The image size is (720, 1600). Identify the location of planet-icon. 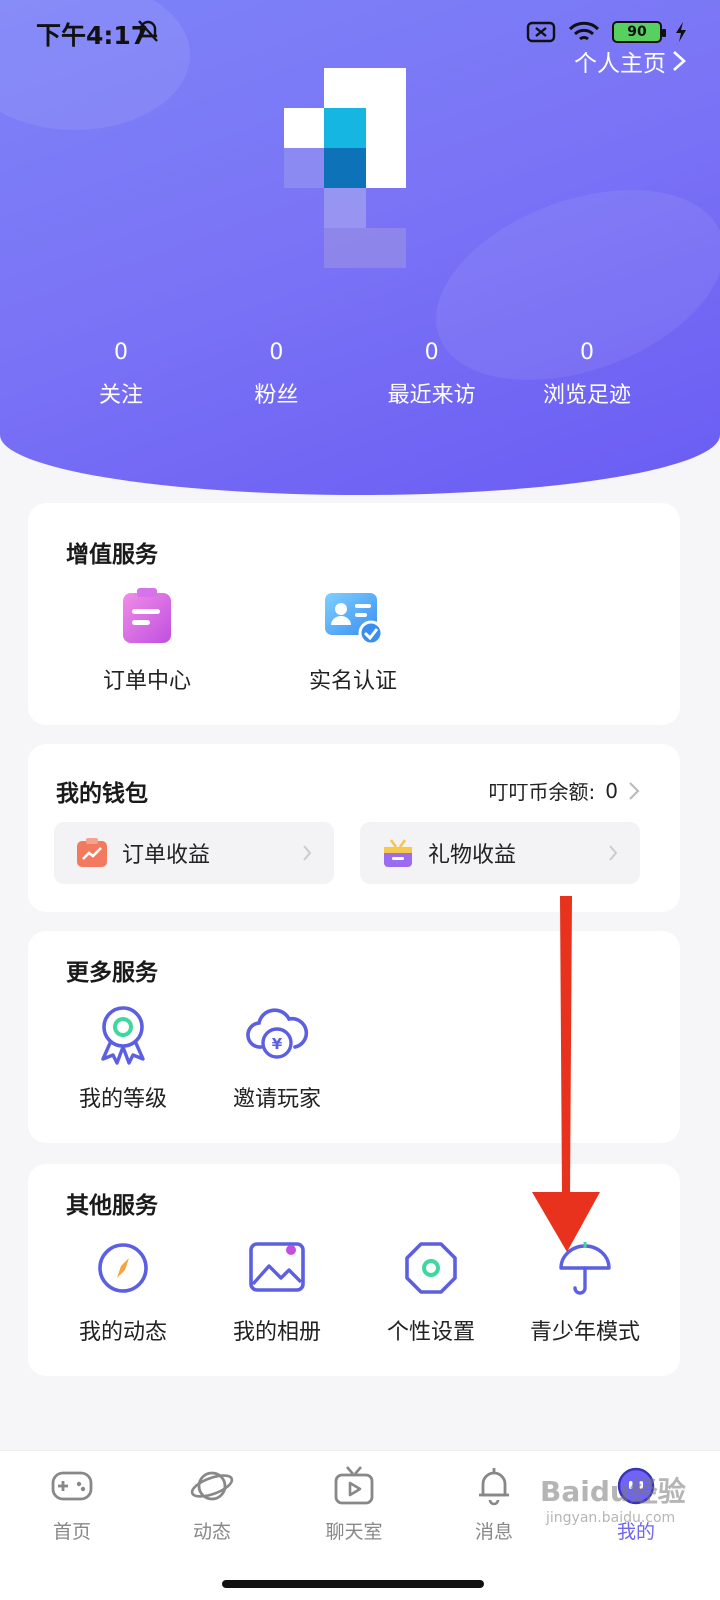
(212, 1486).